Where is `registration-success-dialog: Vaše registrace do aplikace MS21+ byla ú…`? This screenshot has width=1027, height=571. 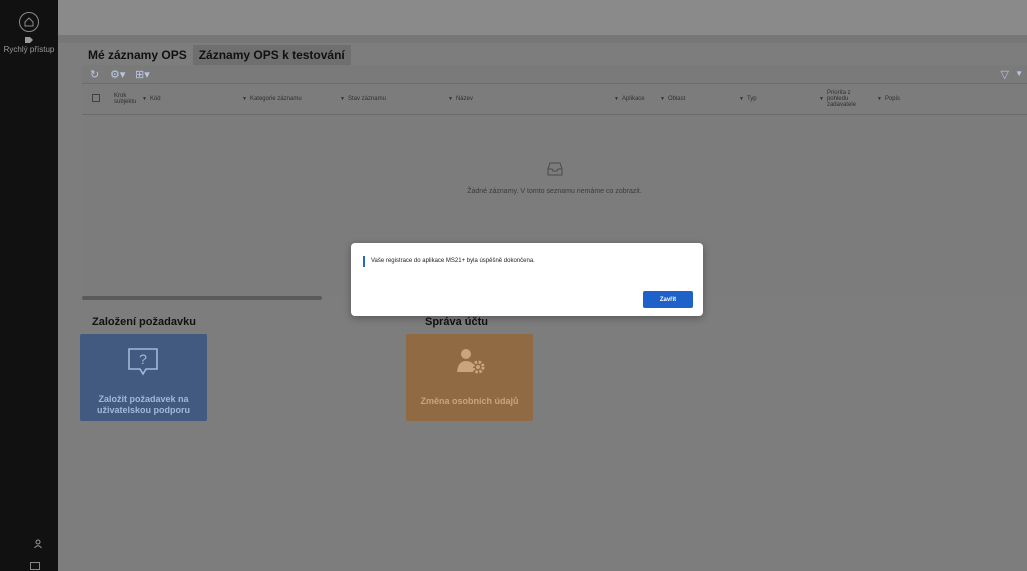
registration-success-dialog: Vaše registrace do aplikace MS21+ byla ú… is located at coordinates (527, 279).